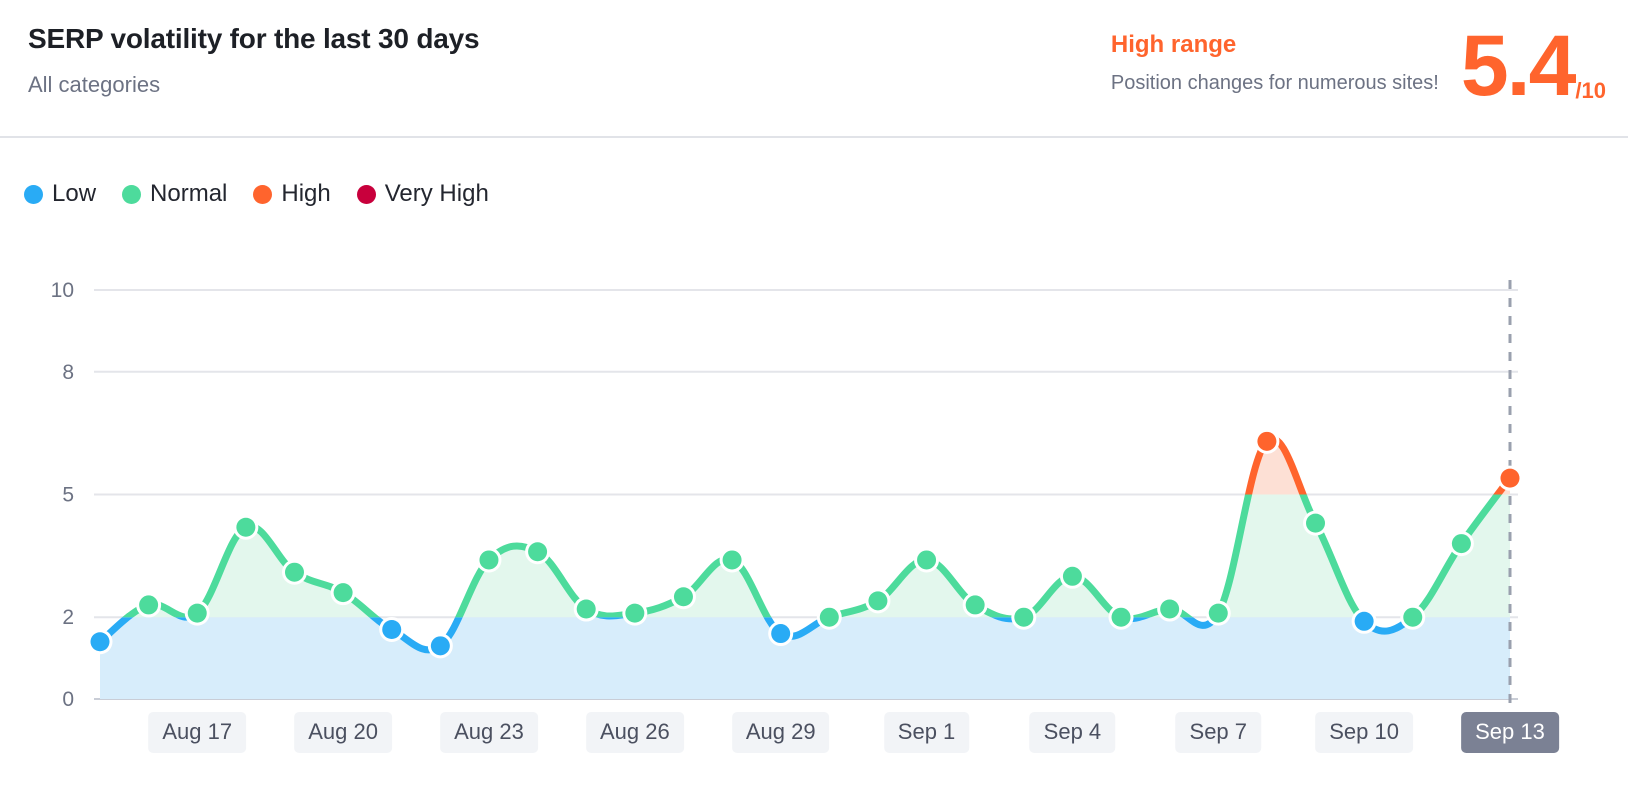  Describe the element at coordinates (926, 732) in the screenshot. I see `x-axis-tick: Sep 1` at that location.